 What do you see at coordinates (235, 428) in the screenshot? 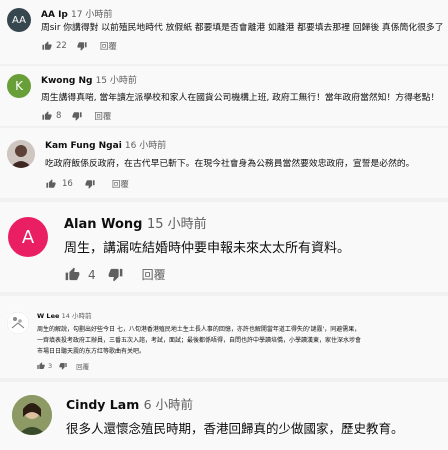
I see `comment-text: 很多人還懷念殖民時期，香港回歸真的少做國家，歷史教育。` at bounding box center [235, 428].